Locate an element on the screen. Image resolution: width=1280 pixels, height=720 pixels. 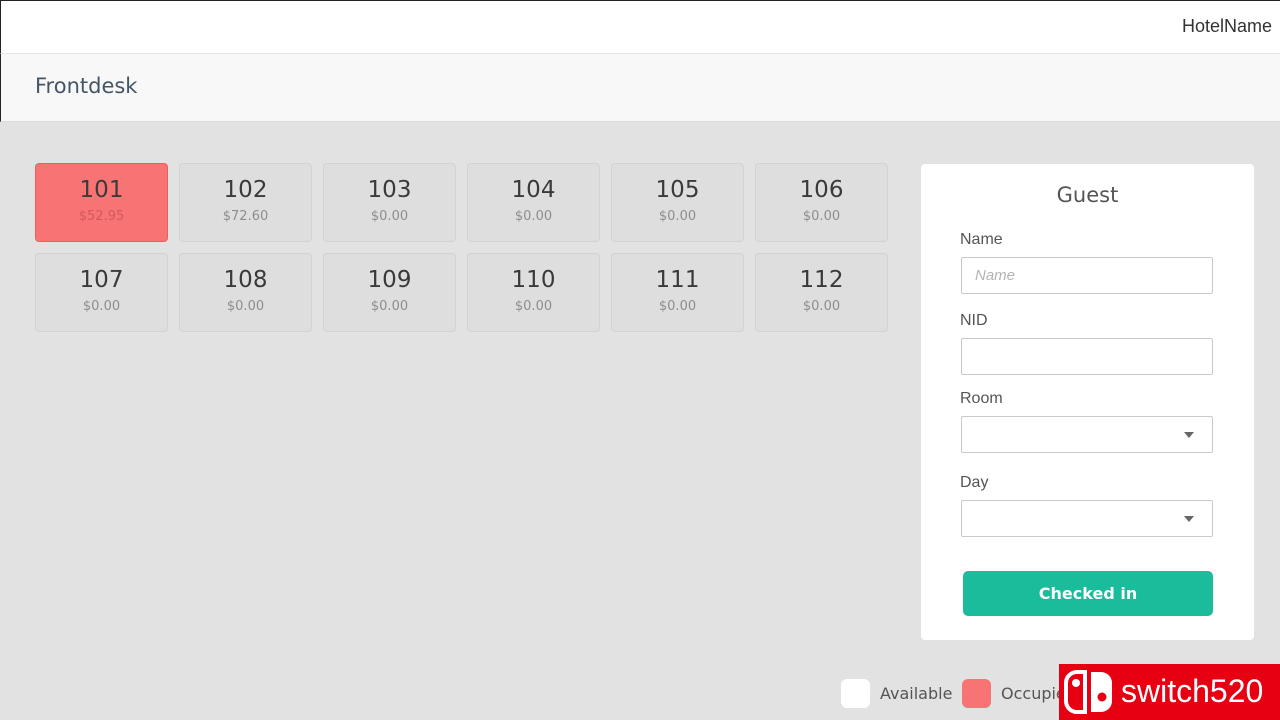
room-tile-109: 109 $0.00 is located at coordinates (389, 292).